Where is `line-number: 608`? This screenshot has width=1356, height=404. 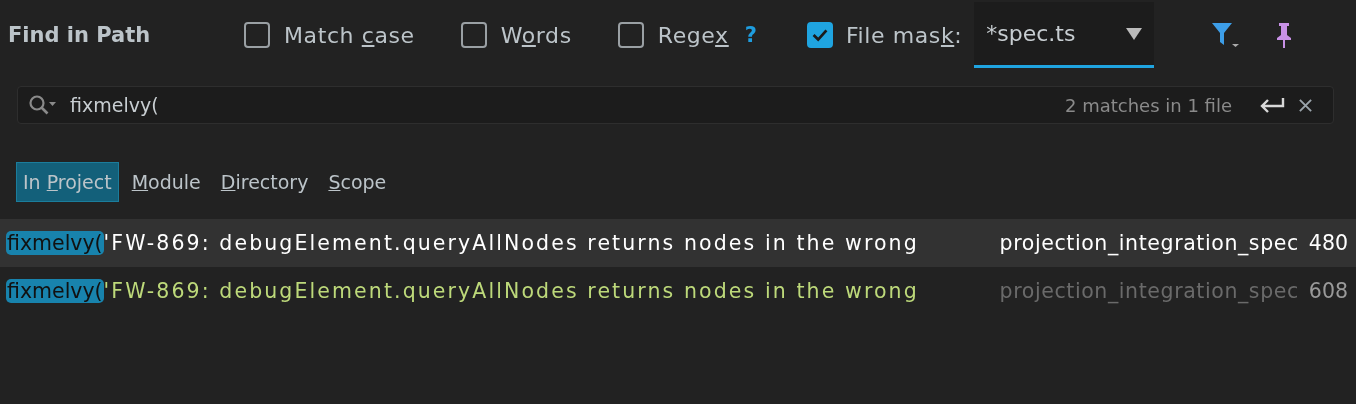
line-number: 608 is located at coordinates (1328, 291).